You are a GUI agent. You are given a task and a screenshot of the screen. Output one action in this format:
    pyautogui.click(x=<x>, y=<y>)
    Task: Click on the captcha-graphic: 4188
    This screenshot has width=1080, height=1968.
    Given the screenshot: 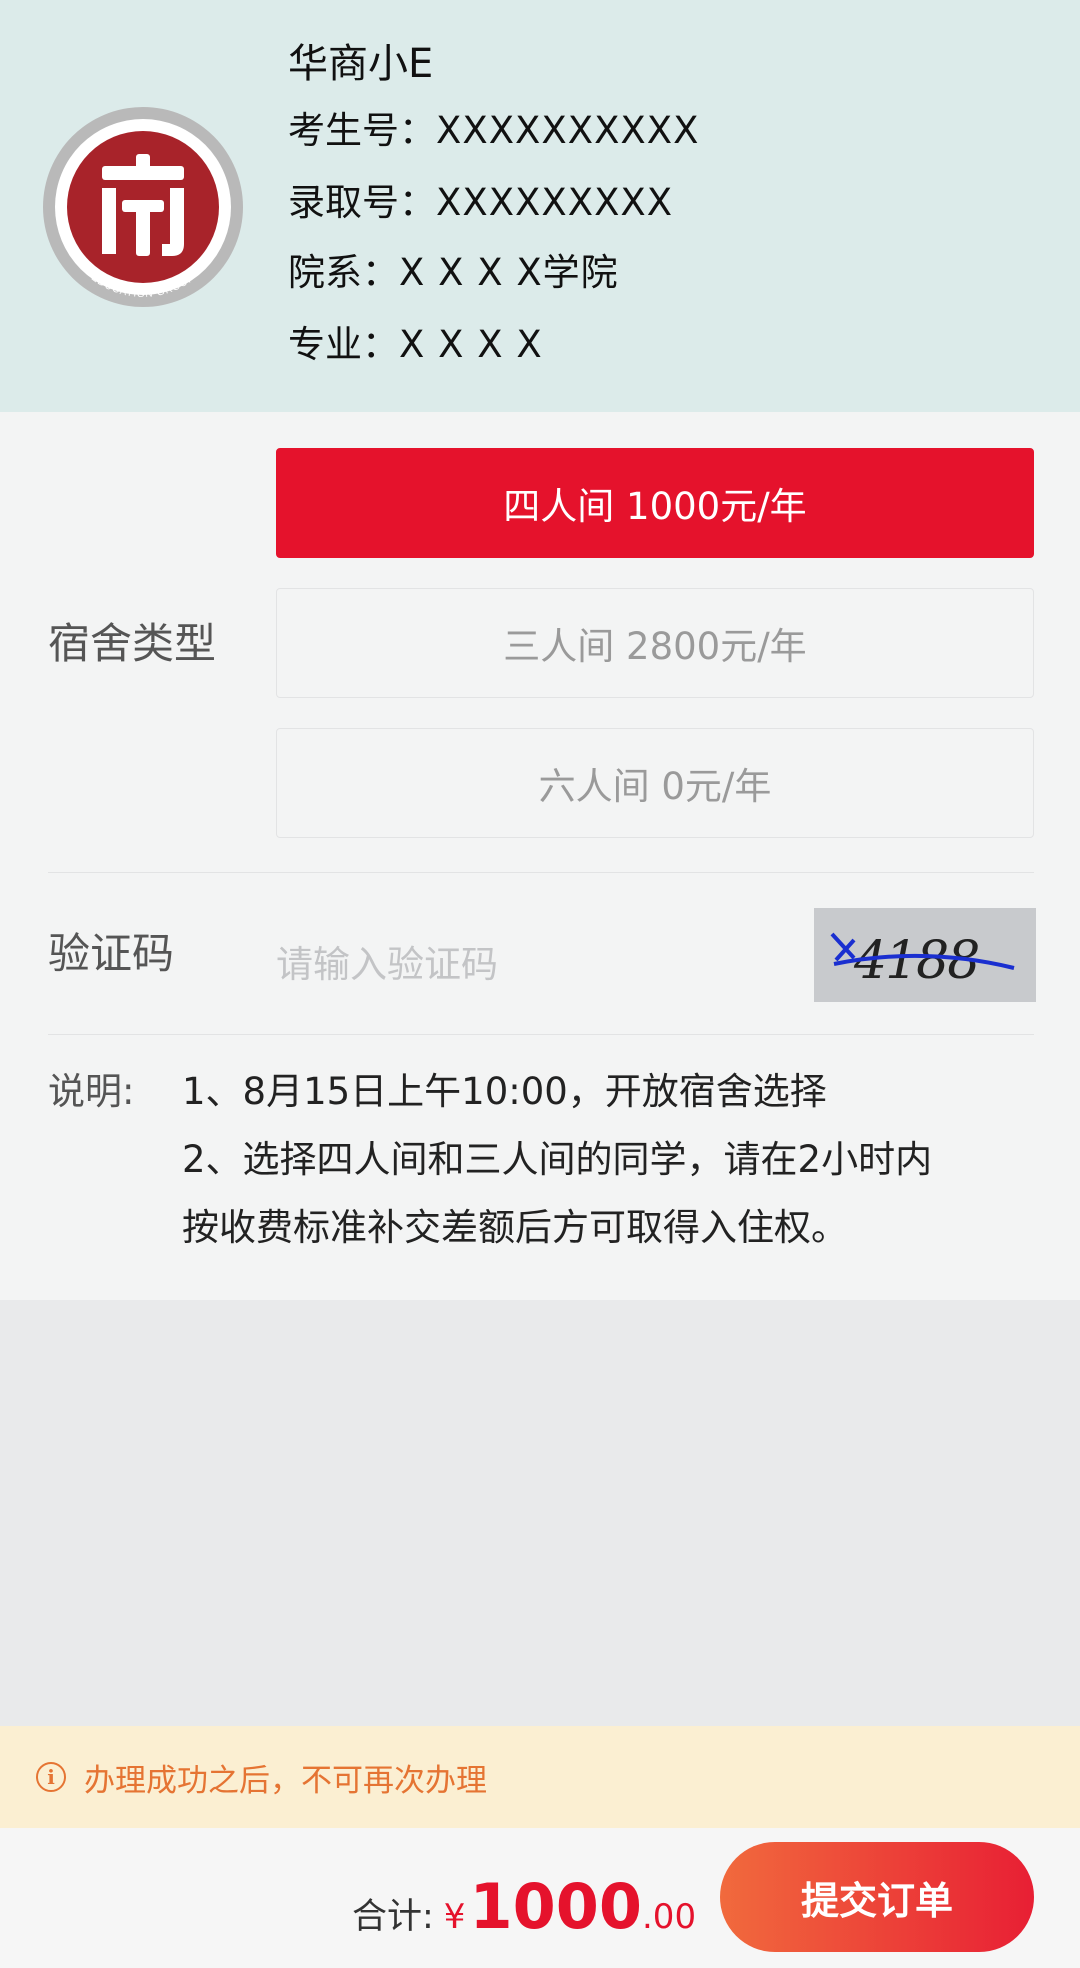 What is the action you would take?
    pyautogui.click(x=925, y=955)
    